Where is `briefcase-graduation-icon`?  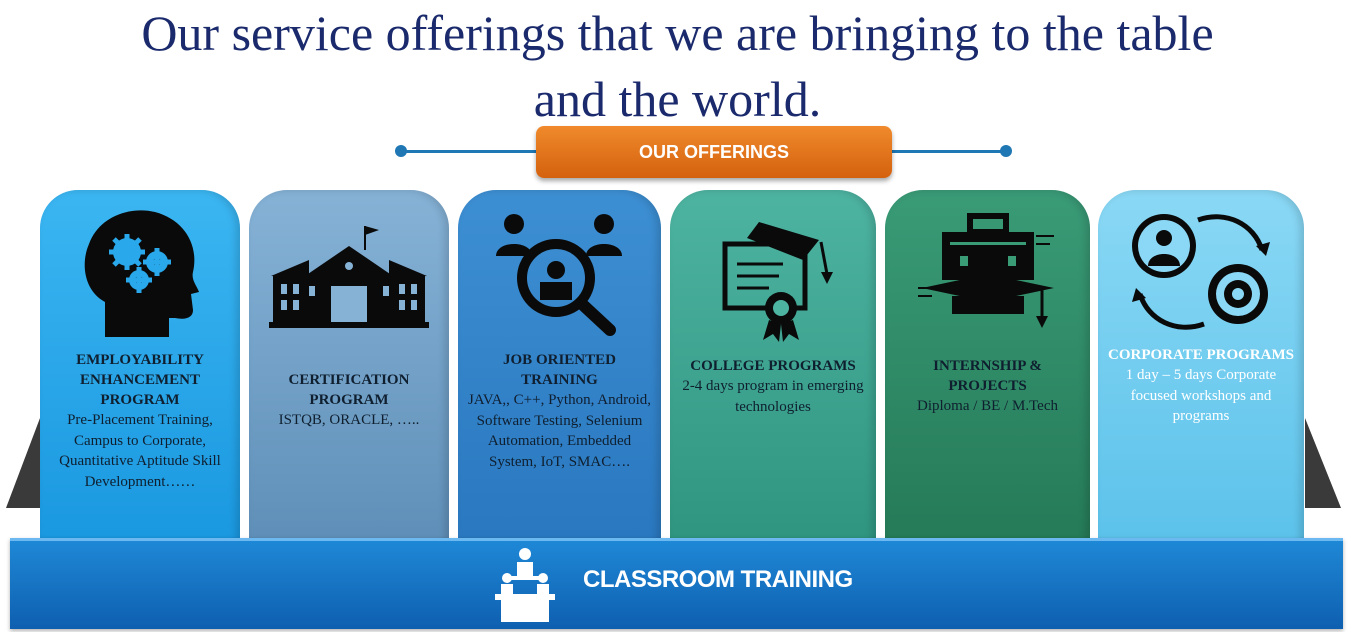 briefcase-graduation-icon is located at coordinates (987, 272).